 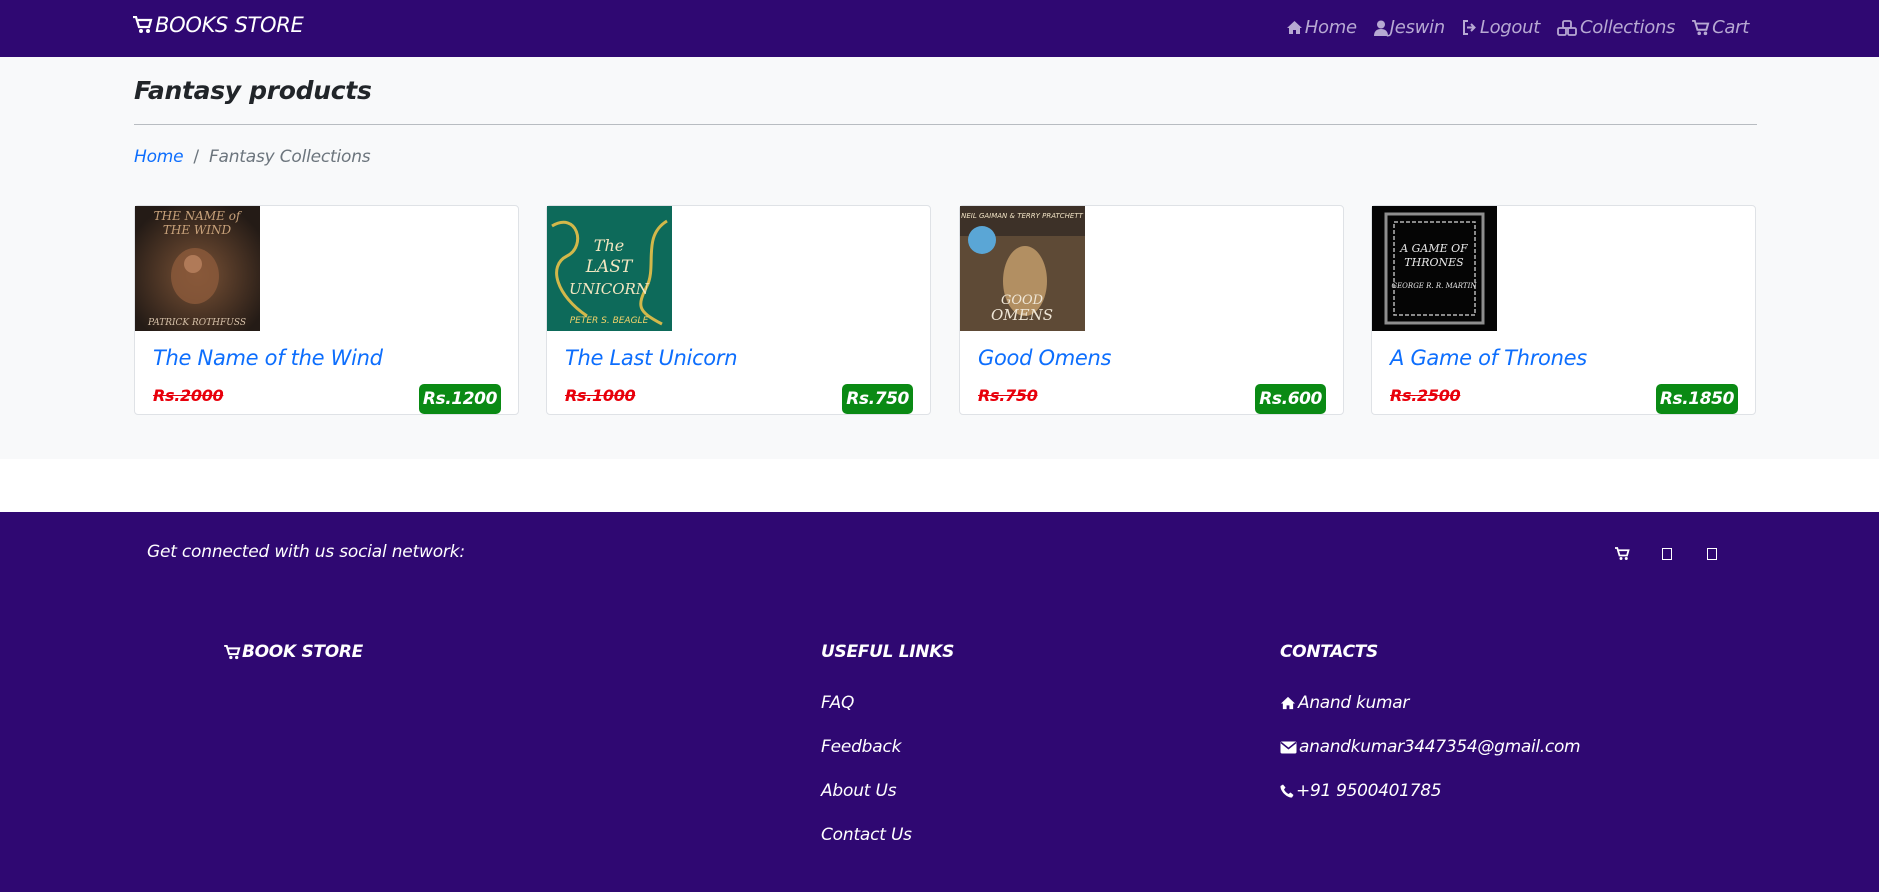 I want to click on breadcrumb-home: Home, so click(x=159, y=157).